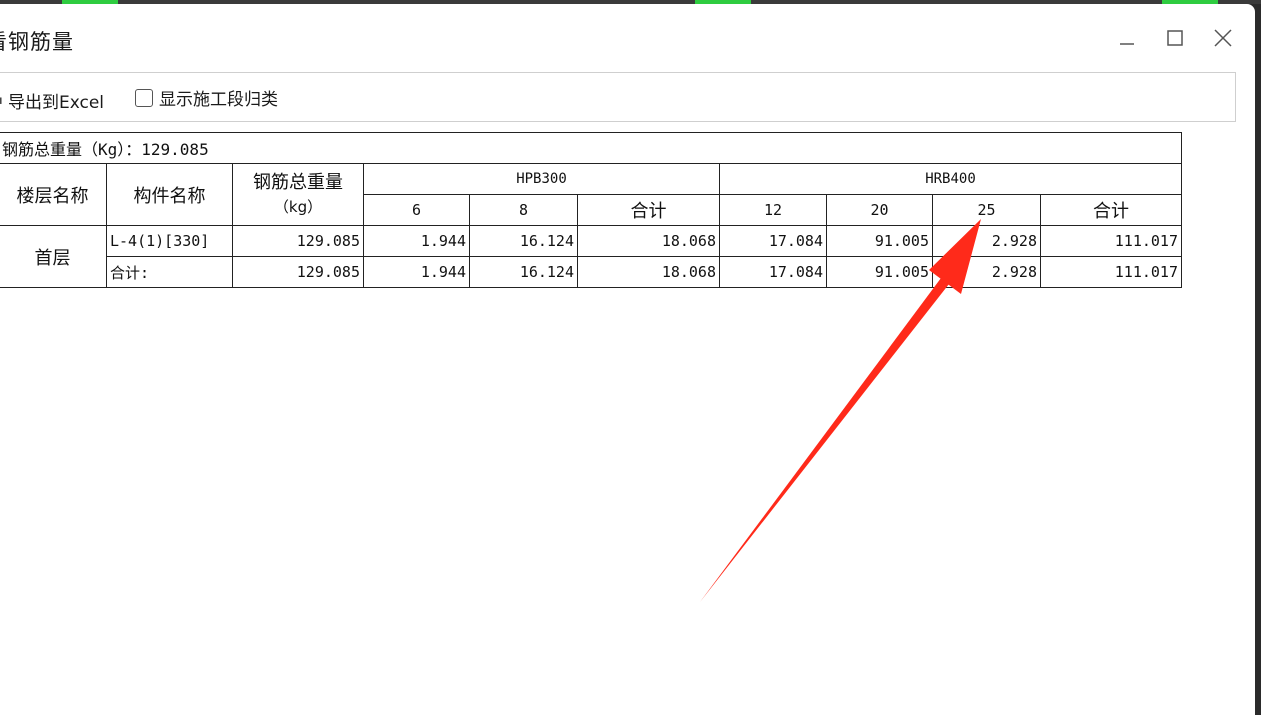 This screenshot has height=715, width=1261. Describe the element at coordinates (824, 440) in the screenshot. I see `arrow-shaft` at that location.